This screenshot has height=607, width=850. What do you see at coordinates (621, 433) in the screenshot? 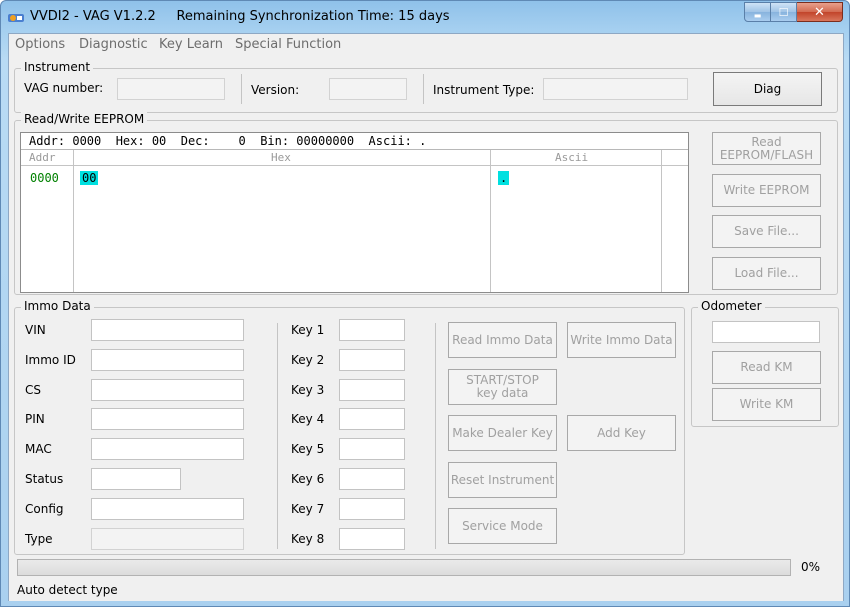
I see `add-key-button: Add Key` at bounding box center [621, 433].